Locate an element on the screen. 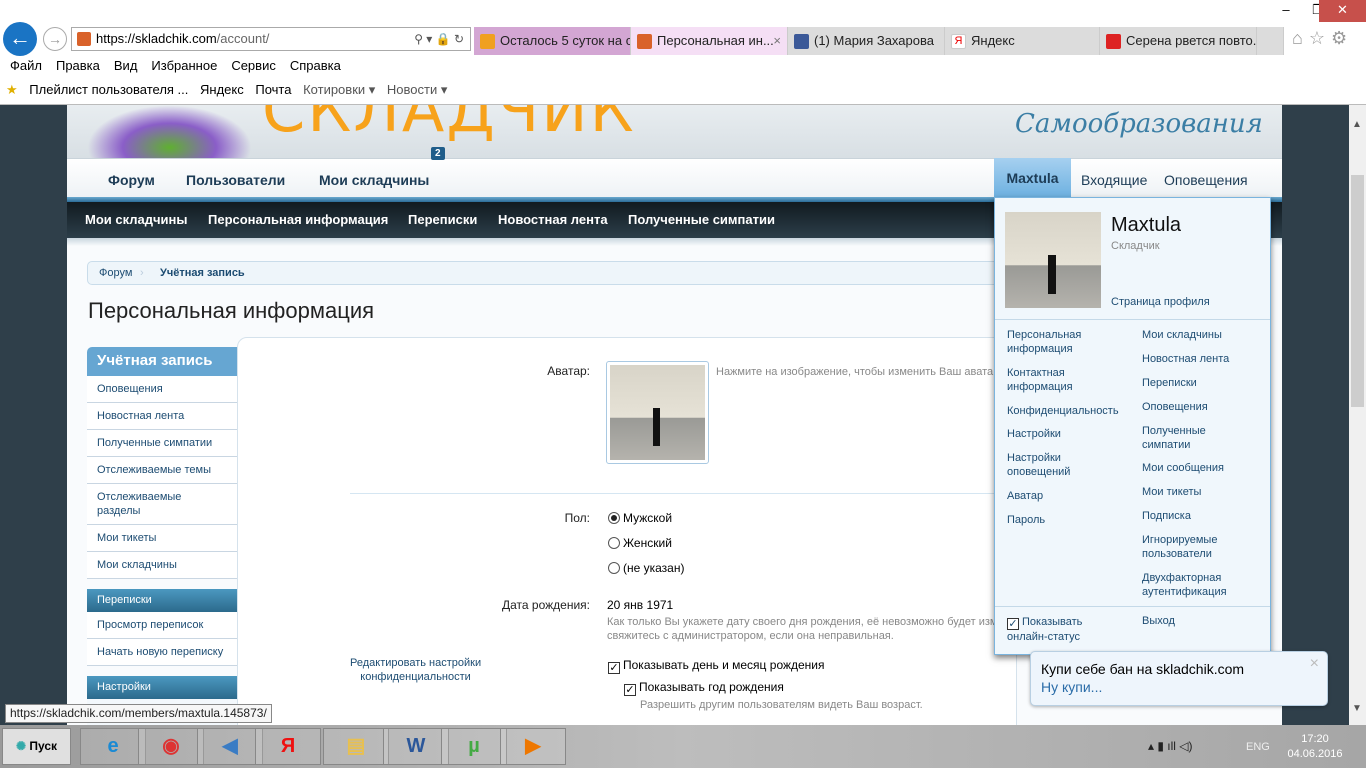 The width and height of the screenshot is (1366, 768). subnav-likes: Полученные симпатии is located at coordinates (701, 219).